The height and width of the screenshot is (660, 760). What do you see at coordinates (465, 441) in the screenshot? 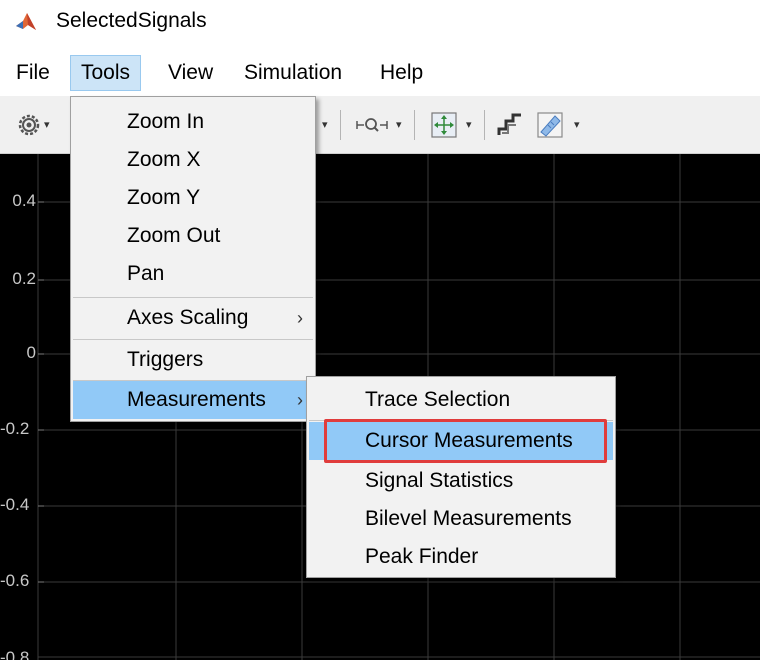
I see `highlight-annotation-box` at bounding box center [465, 441].